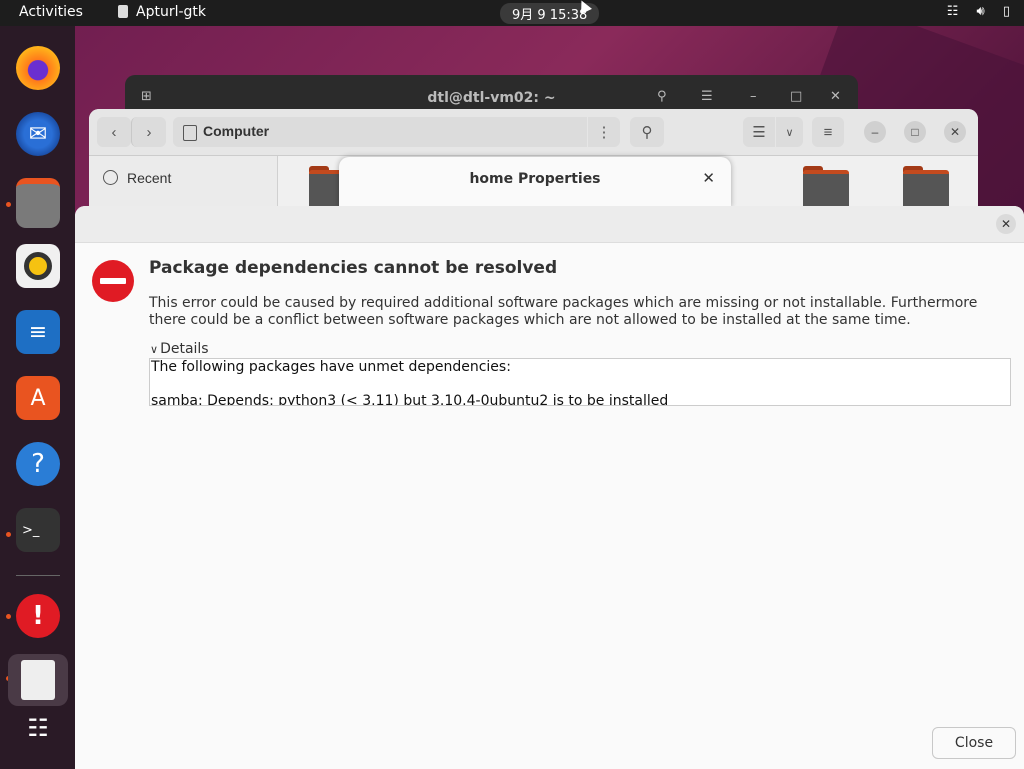 The image size is (1024, 769). What do you see at coordinates (113, 281) in the screenshot?
I see `error-icon` at bounding box center [113, 281].